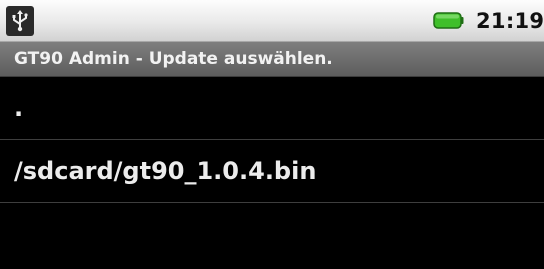 This screenshot has height=269, width=544. I want to click on title-bar: GT90 Admin - Update auswählen., so click(272, 59).